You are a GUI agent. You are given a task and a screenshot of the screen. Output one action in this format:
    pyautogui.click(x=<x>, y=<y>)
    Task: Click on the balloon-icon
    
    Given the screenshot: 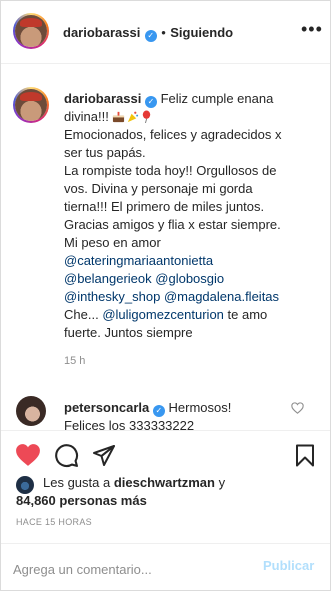 What is the action you would take?
    pyautogui.click(x=147, y=116)
    